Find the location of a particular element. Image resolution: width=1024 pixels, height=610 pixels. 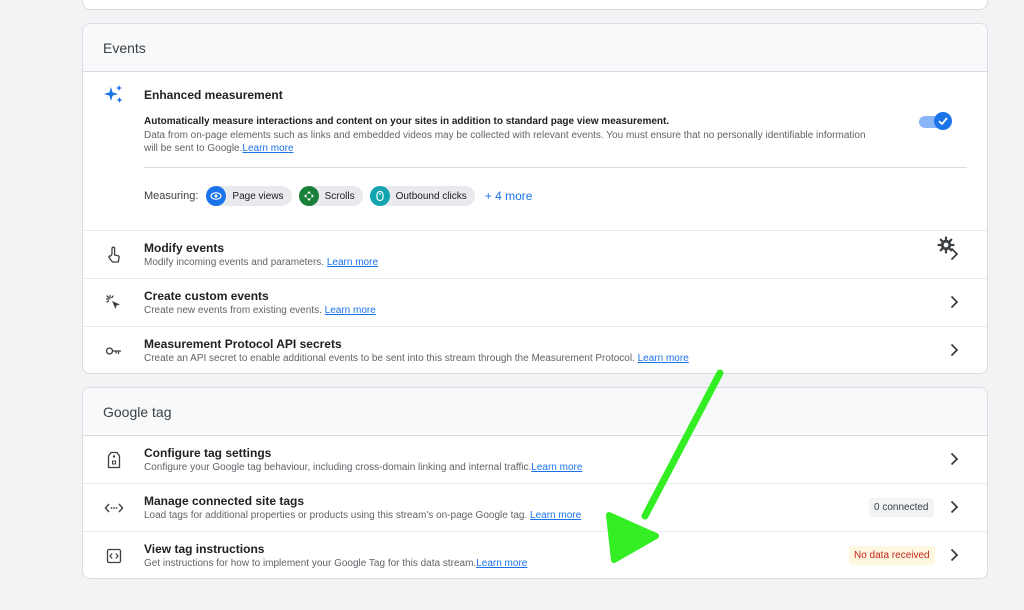

tag-icon is located at coordinates (114, 460).